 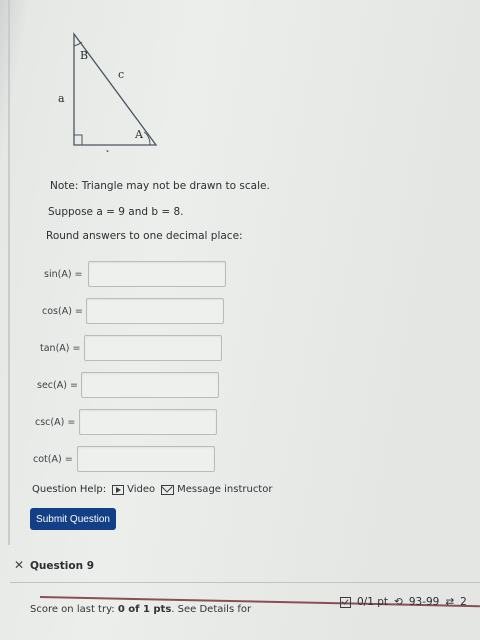 I want to click on retry-icon: ⇄, so click(x=450, y=602).